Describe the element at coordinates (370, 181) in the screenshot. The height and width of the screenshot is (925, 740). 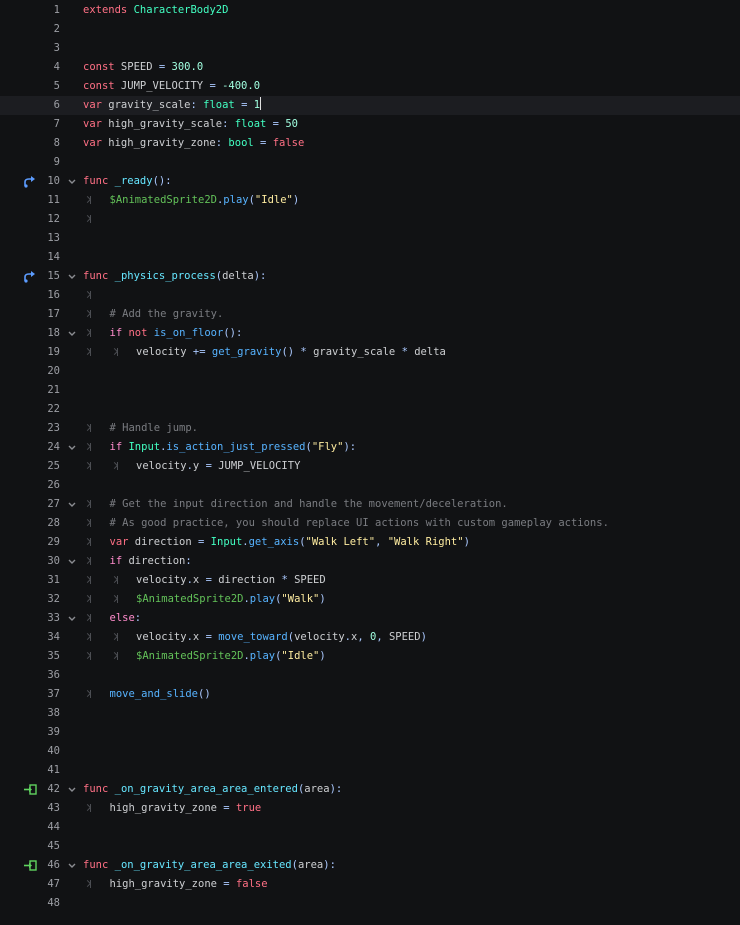
I see `code-line: 10 func _ready():` at that location.